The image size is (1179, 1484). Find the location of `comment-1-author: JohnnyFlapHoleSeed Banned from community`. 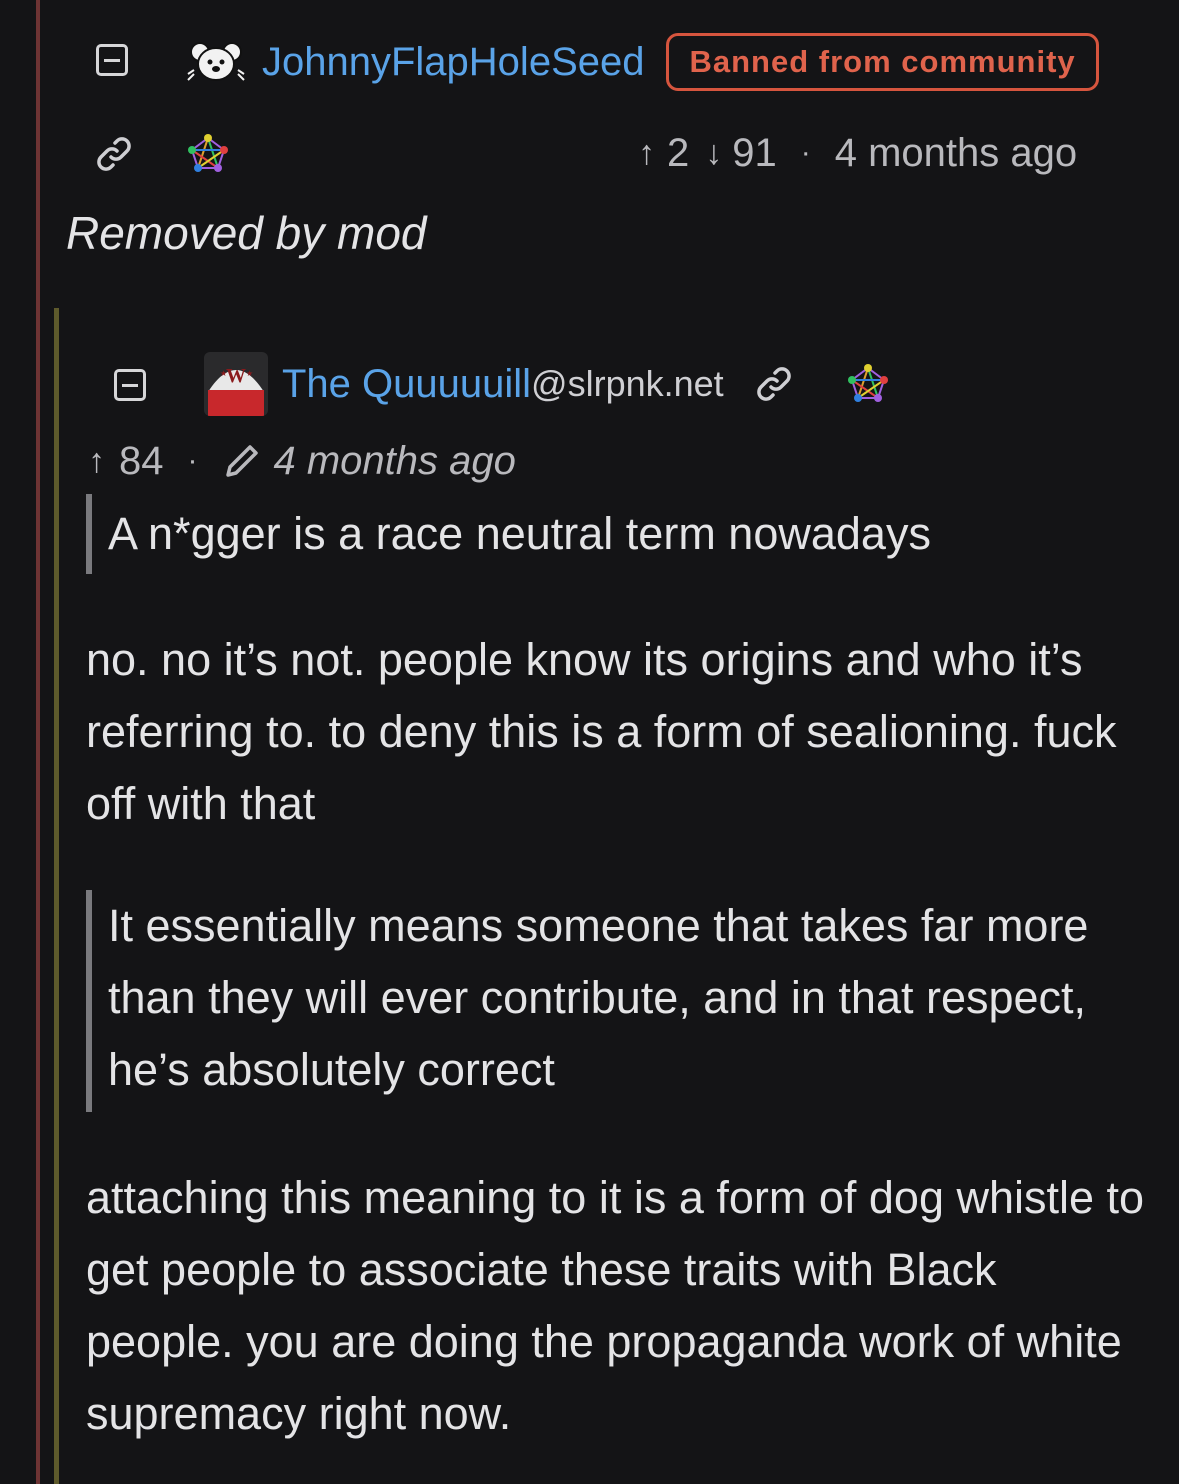

comment-1-author: JohnnyFlapHoleSeed Banned from community is located at coordinates (642, 62).